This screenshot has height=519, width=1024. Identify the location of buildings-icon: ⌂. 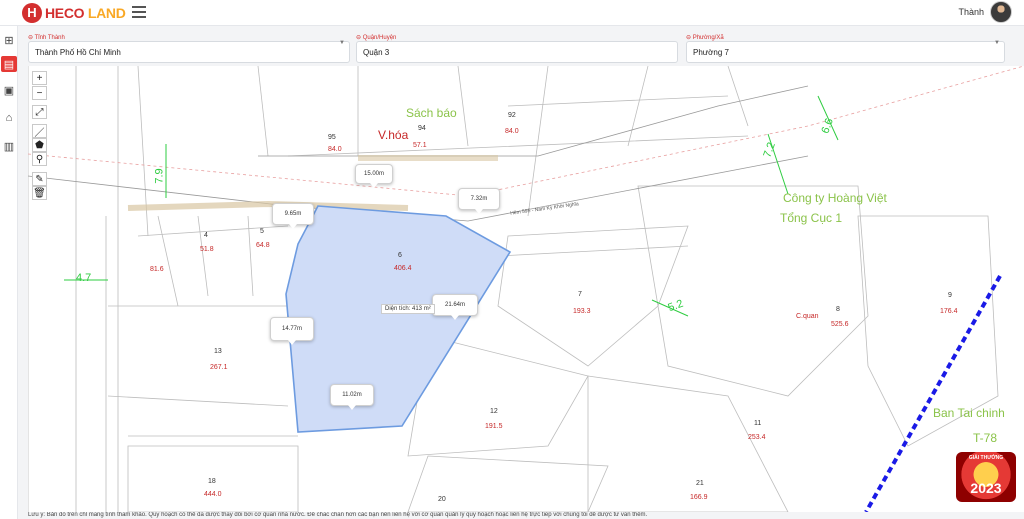
(9, 118).